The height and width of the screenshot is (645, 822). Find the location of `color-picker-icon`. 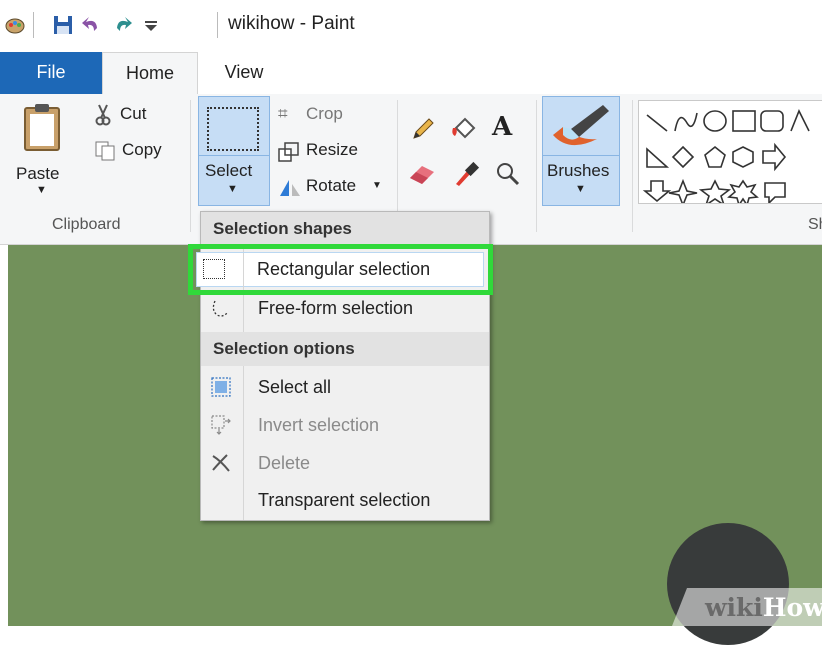

color-picker-icon is located at coordinates (466, 174).